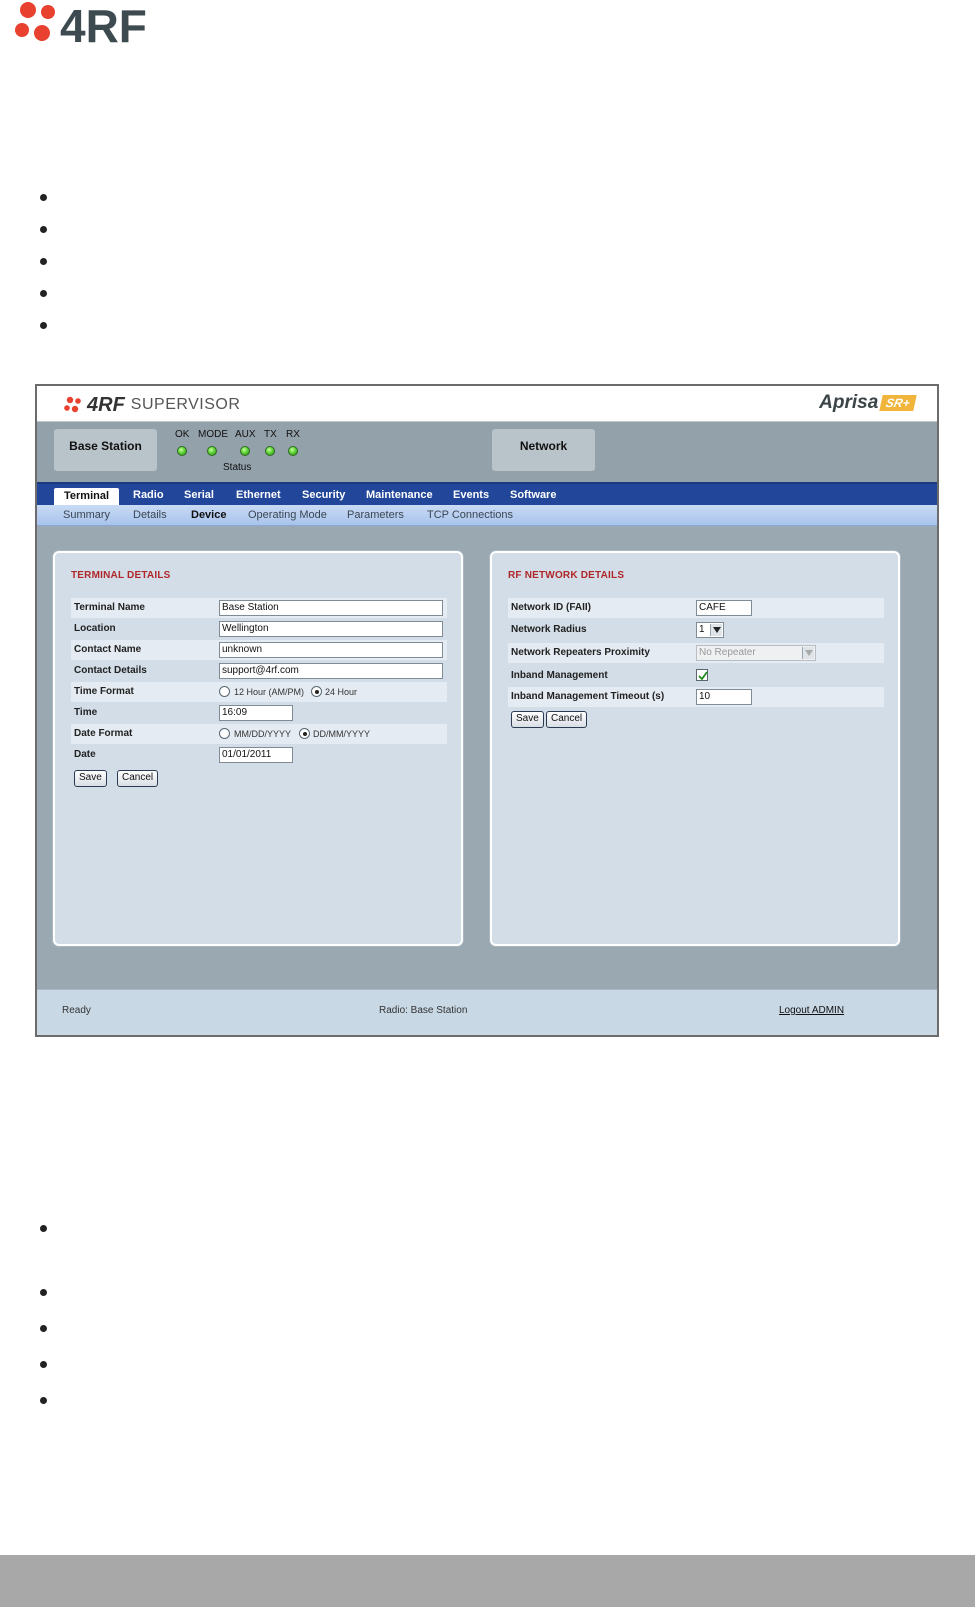  Describe the element at coordinates (86, 712) in the screenshot. I see `time-label: Time` at that location.